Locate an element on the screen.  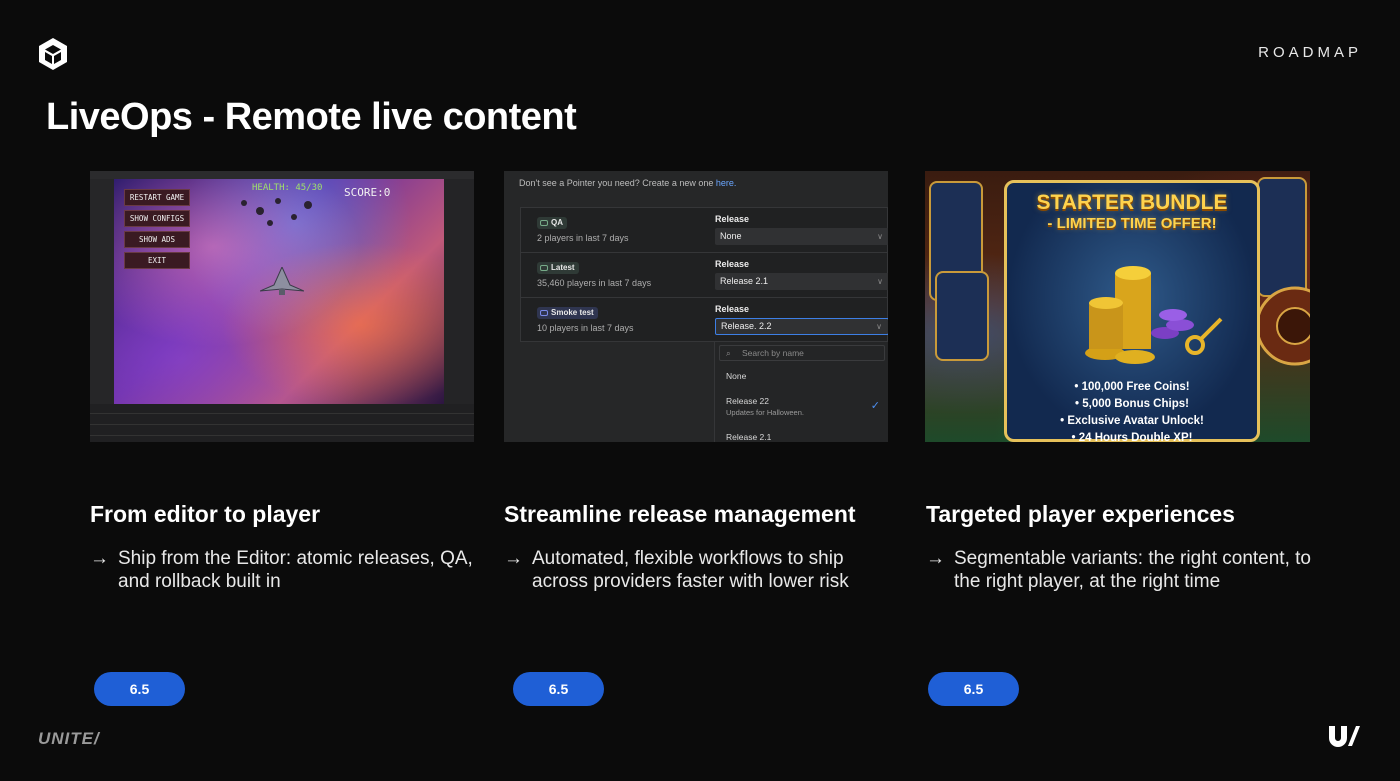
offer-bullet: • 5,000 Bonus Chips! is located at coordinates (1132, 404).